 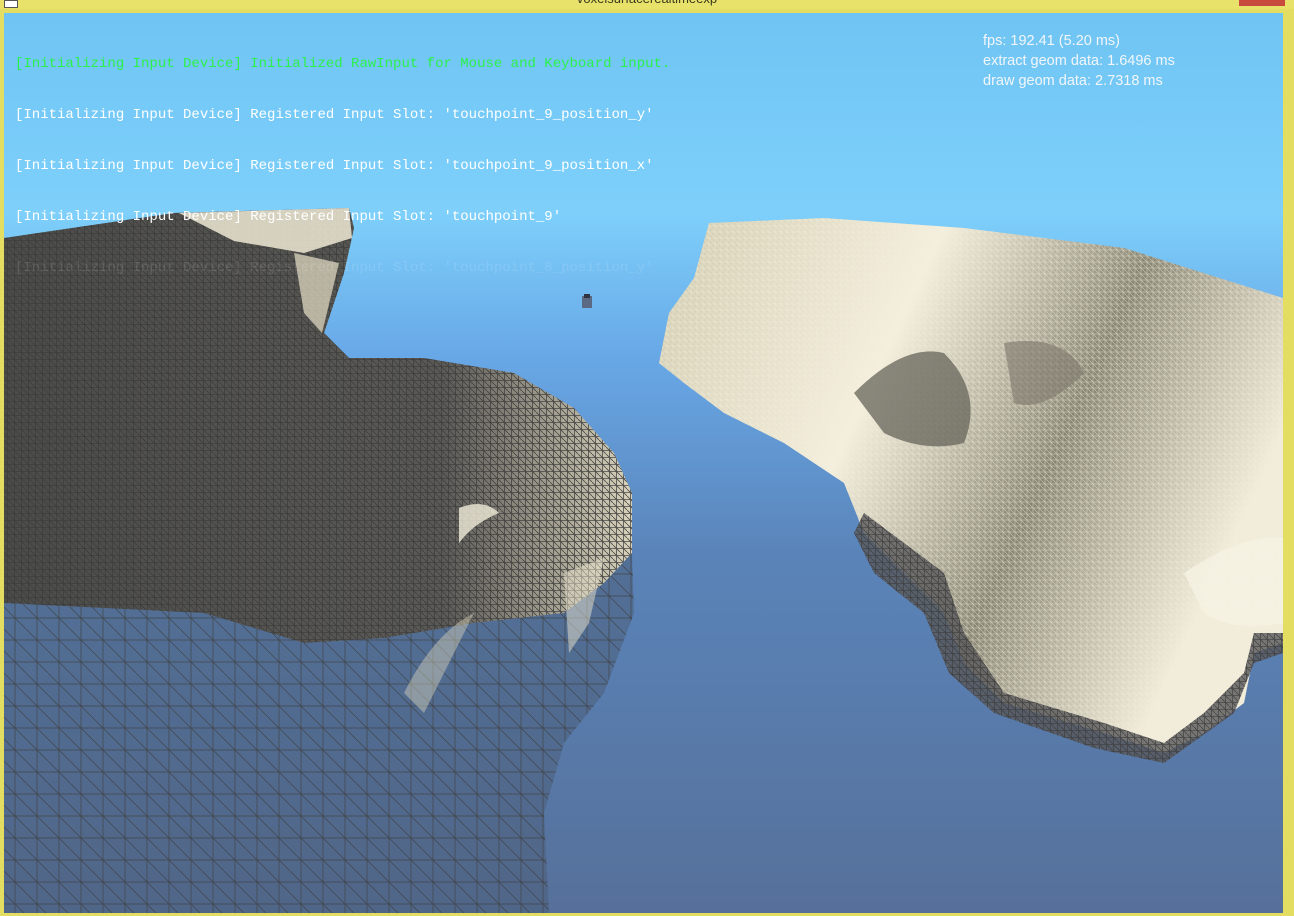 I want to click on fps-readout: fps: 192.41 (5.20 ms), so click(x=1052, y=41).